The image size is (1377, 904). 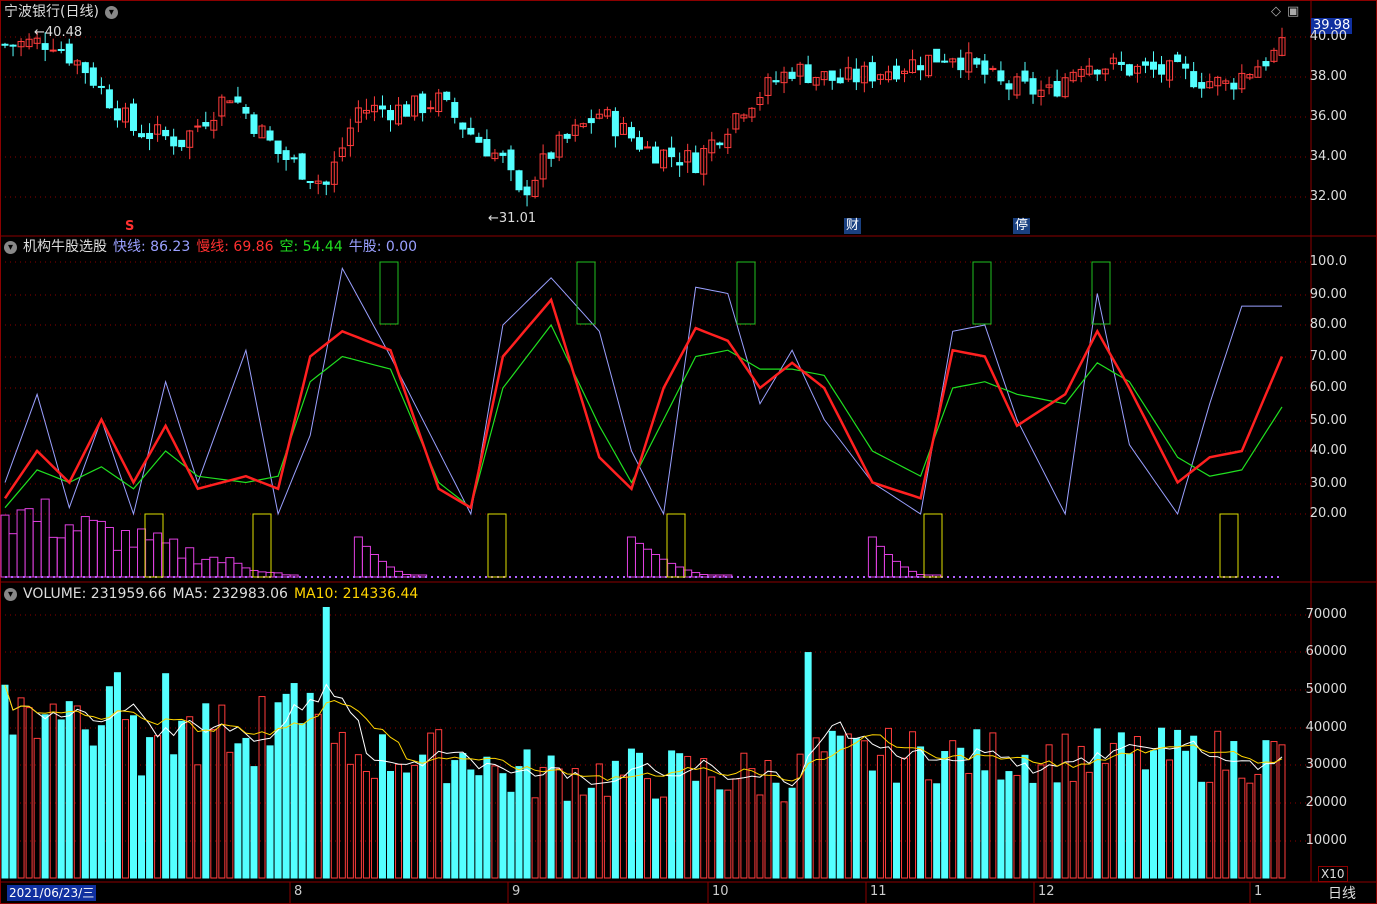 I want to click on stock-title: 宁波银行(日线) ▾, so click(x=64, y=12).